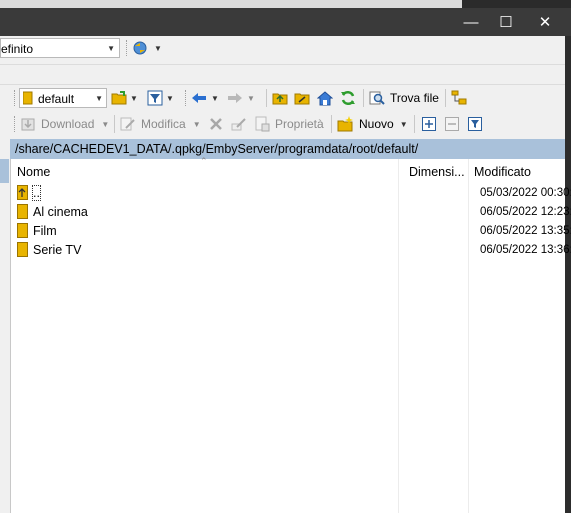  Describe the element at coordinates (285, 4) in the screenshot. I see `background-strip` at that location.